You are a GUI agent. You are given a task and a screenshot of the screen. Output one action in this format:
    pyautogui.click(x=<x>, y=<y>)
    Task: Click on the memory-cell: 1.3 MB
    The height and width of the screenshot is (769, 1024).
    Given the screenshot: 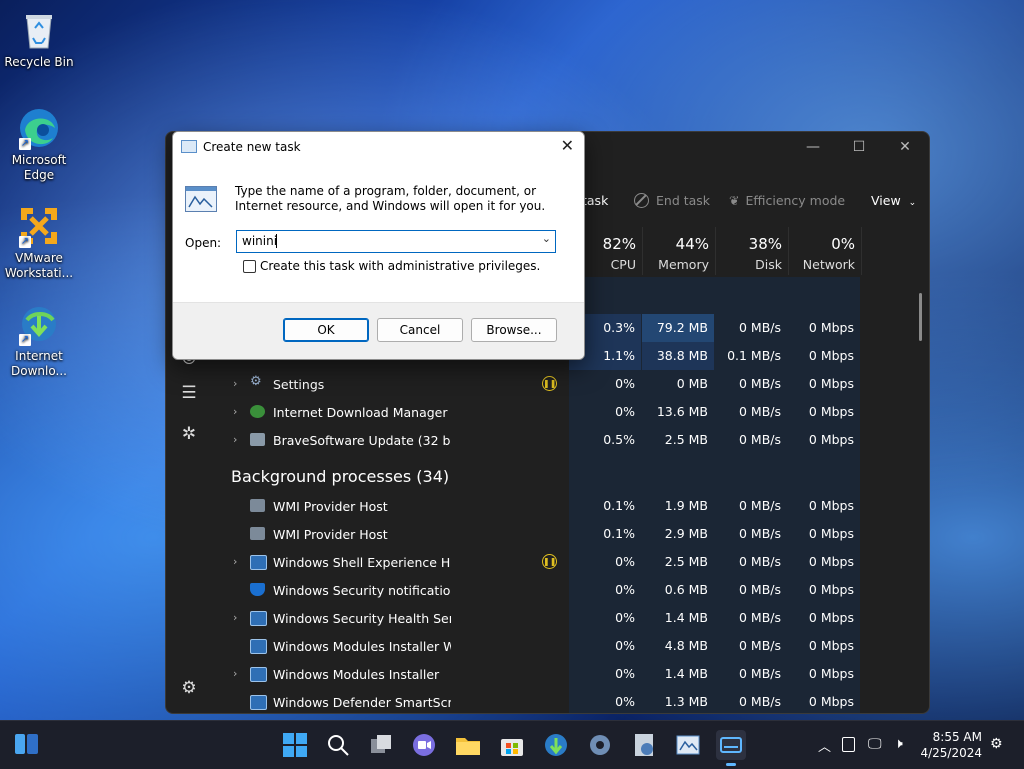 What is the action you would take?
    pyautogui.click(x=686, y=701)
    